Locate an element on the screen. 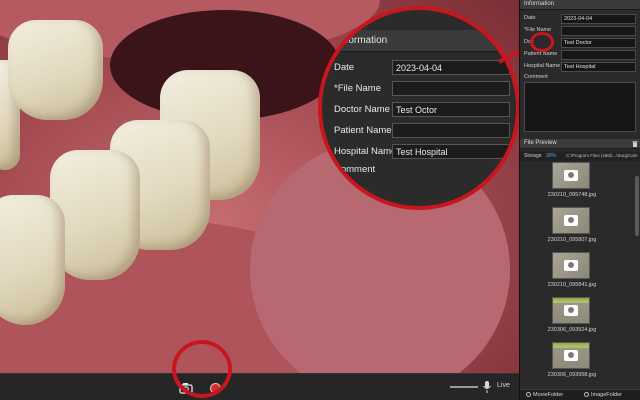  info-row-date: Date 2023-04-04 is located at coordinates (580, 19).